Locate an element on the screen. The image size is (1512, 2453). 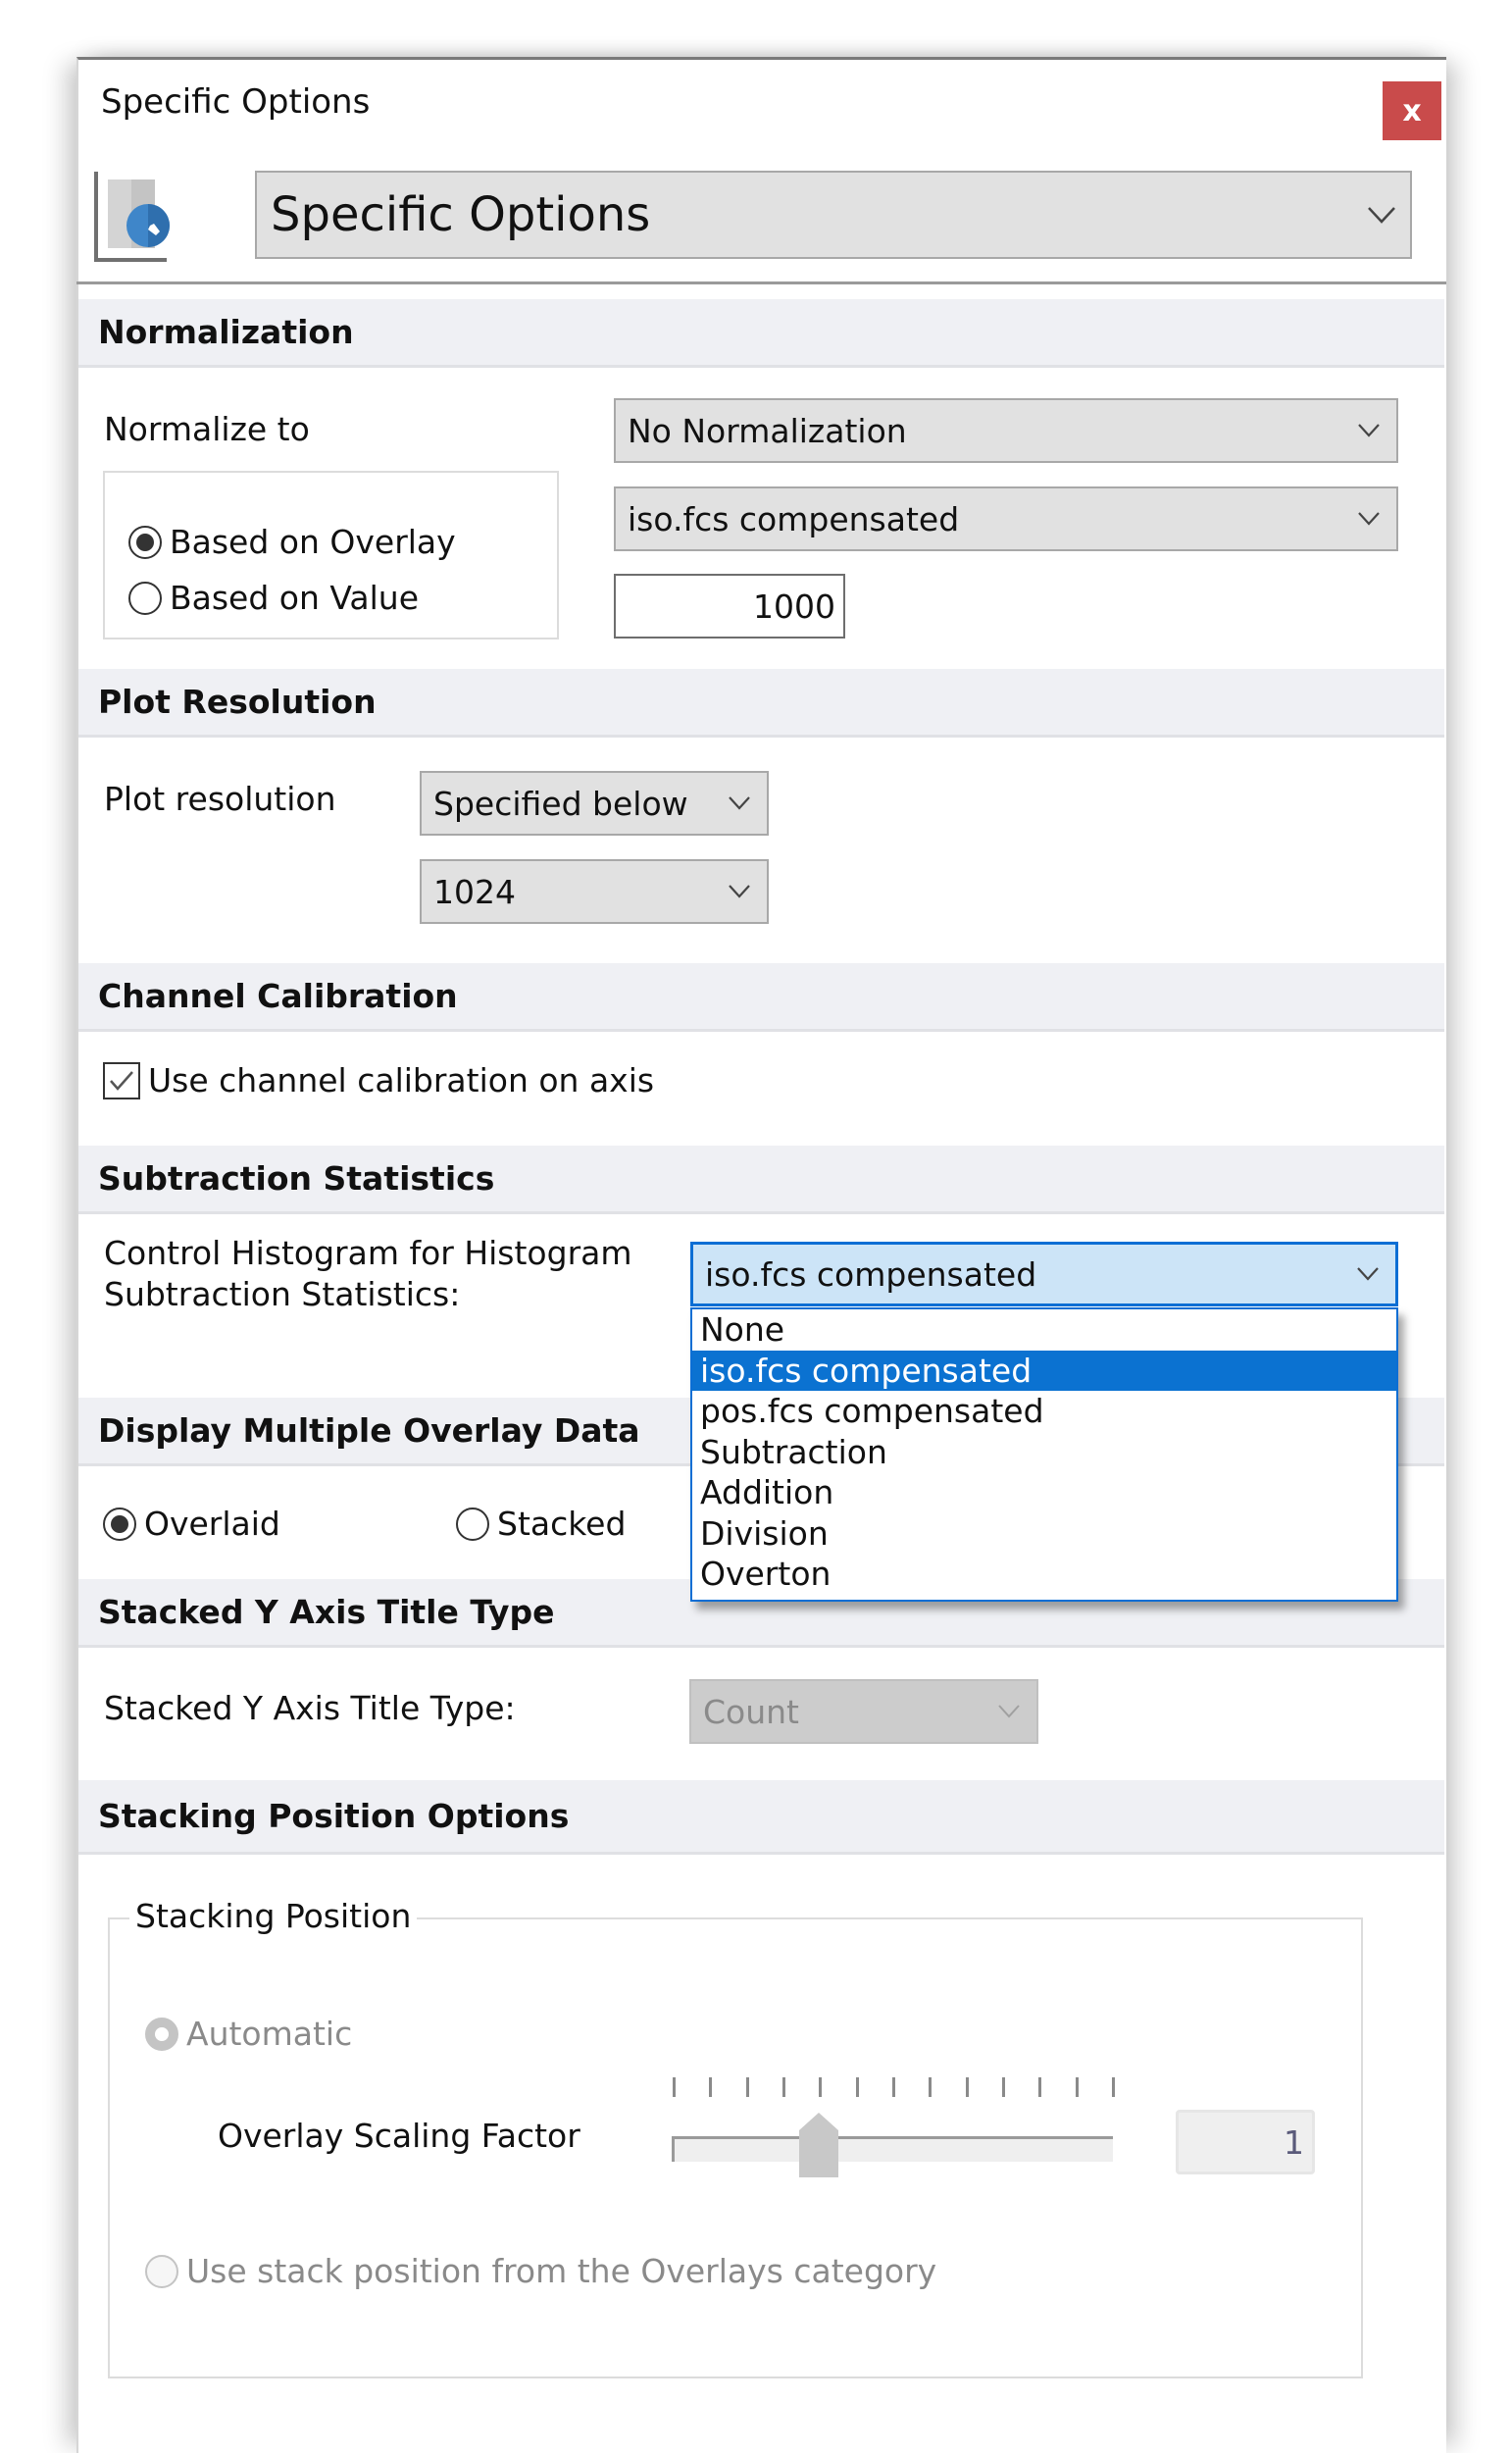
section-title: Subtraction Statistics is located at coordinates (296, 1178).